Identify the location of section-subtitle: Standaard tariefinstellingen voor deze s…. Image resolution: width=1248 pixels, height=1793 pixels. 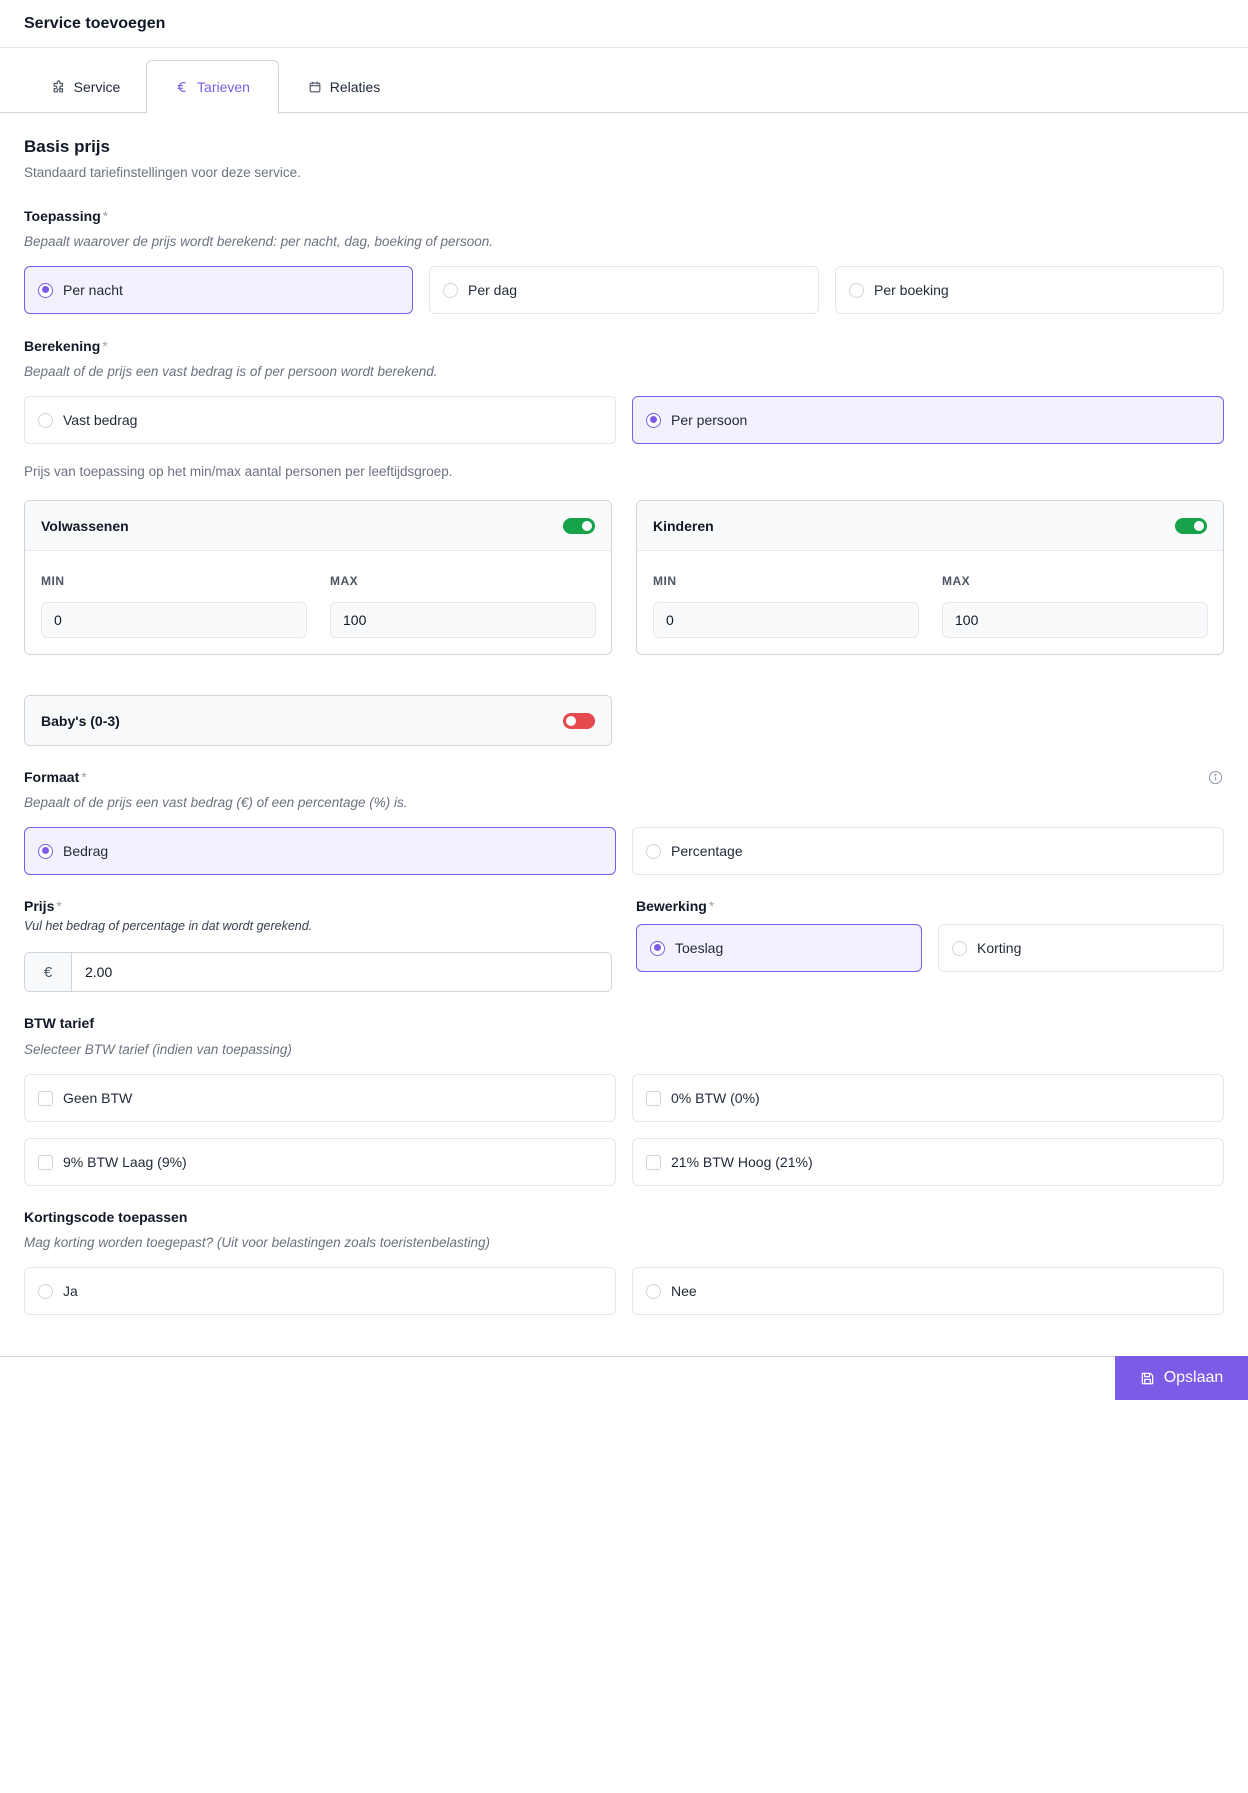
(162, 172).